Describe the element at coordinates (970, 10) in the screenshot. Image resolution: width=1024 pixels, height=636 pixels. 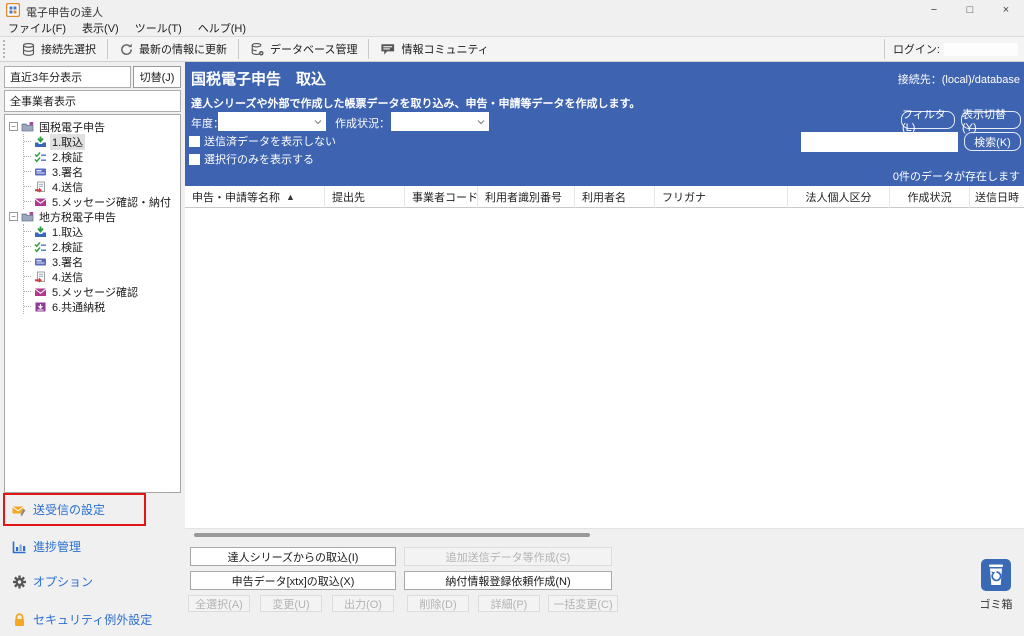
I see `maximize-button: □` at that location.